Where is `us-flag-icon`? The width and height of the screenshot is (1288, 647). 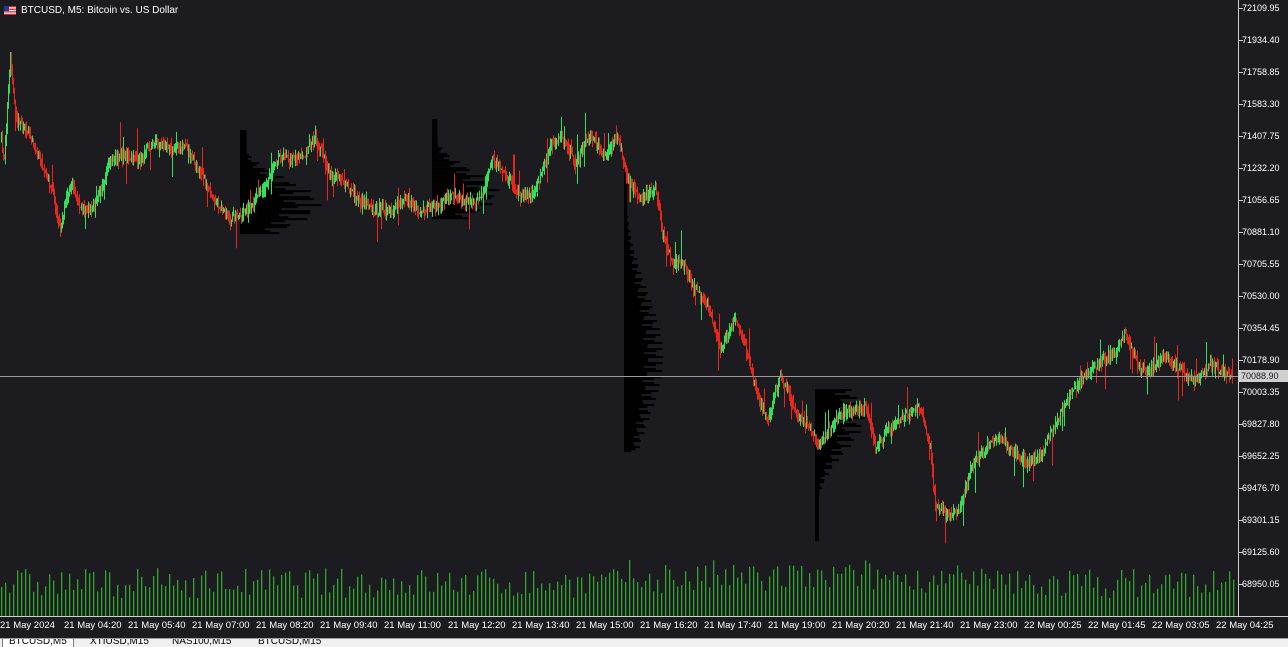 us-flag-icon is located at coordinates (10, 10).